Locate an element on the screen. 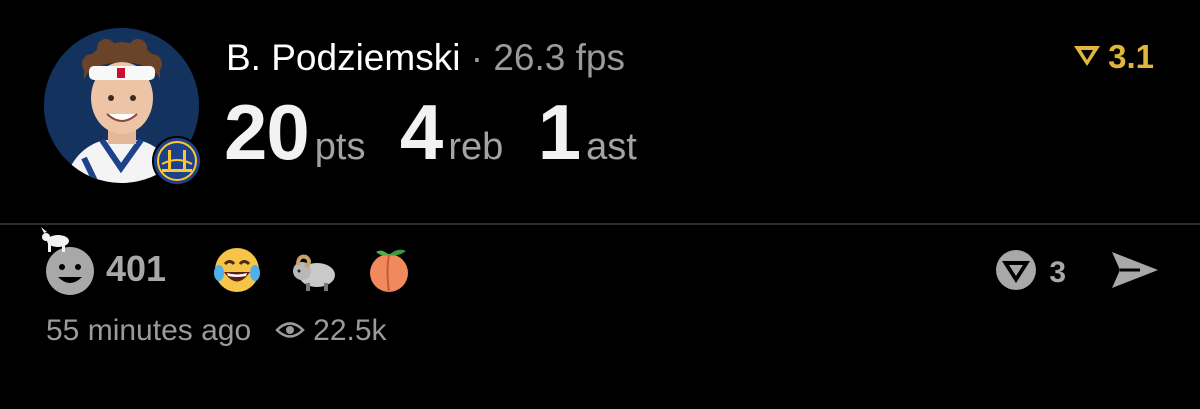 The height and width of the screenshot is (409, 1200). stat-points: 20 pts is located at coordinates (294, 132).